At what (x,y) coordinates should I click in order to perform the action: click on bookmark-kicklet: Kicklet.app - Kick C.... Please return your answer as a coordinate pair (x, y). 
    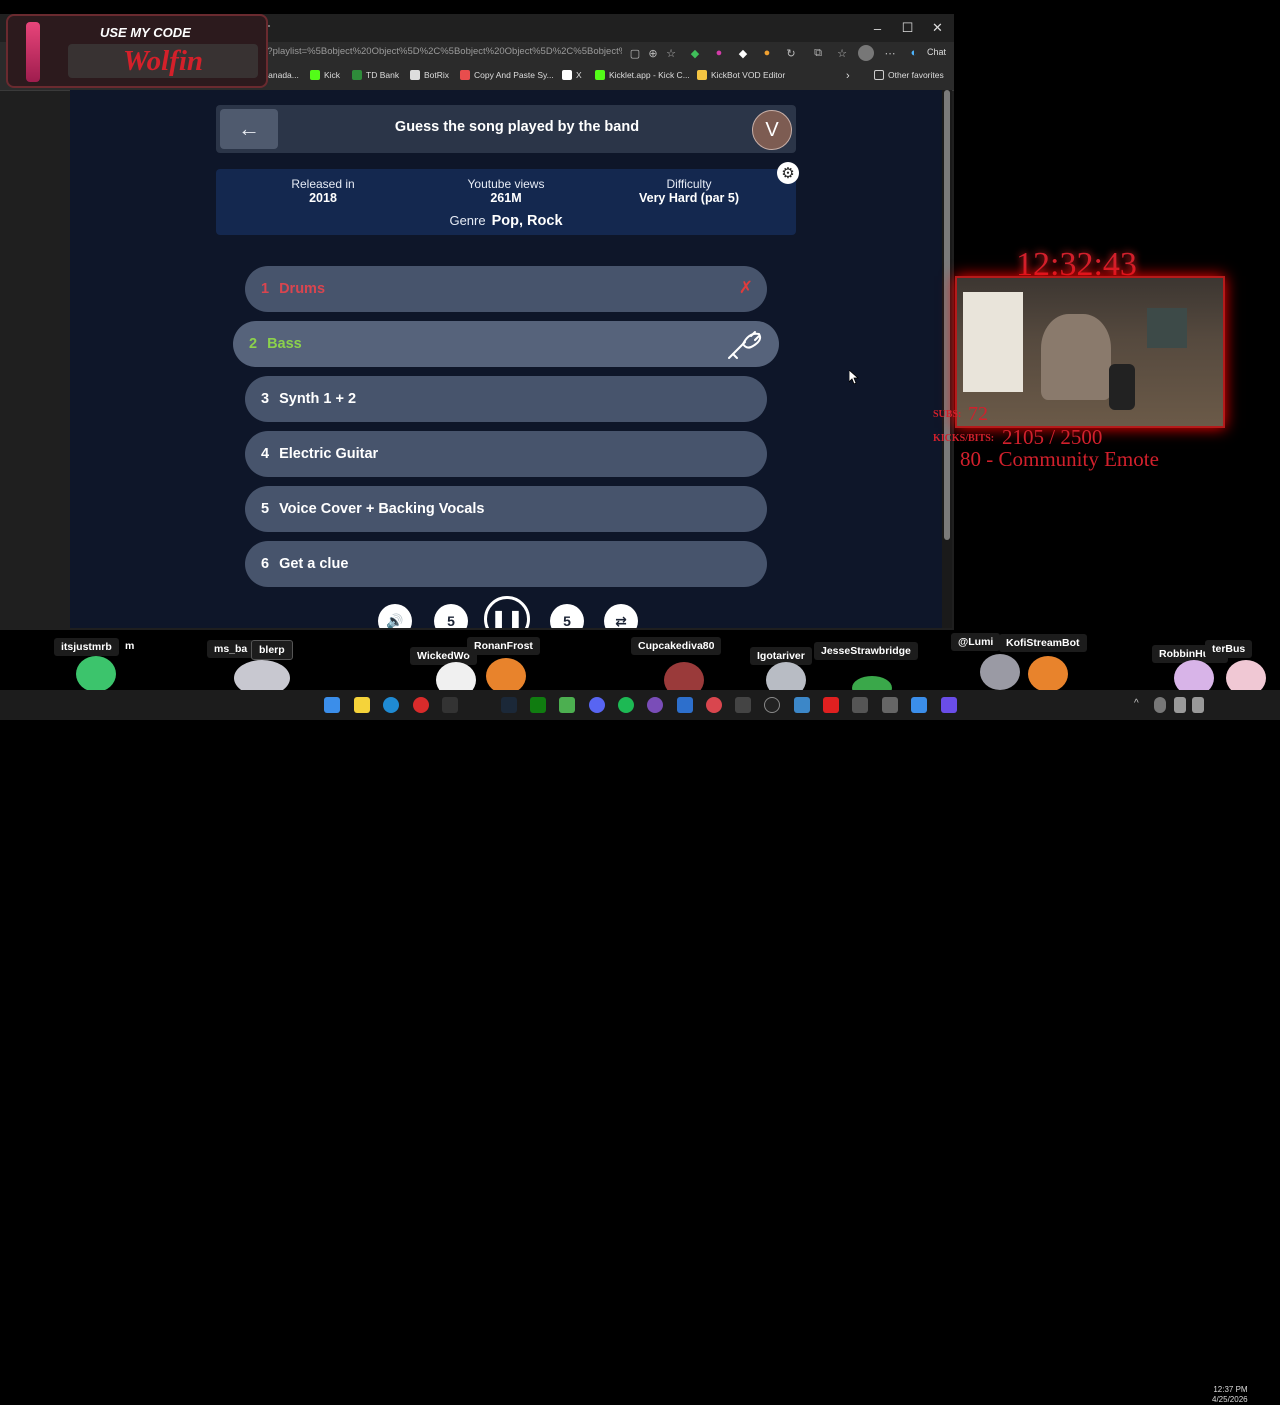
    Looking at the image, I should click on (642, 75).